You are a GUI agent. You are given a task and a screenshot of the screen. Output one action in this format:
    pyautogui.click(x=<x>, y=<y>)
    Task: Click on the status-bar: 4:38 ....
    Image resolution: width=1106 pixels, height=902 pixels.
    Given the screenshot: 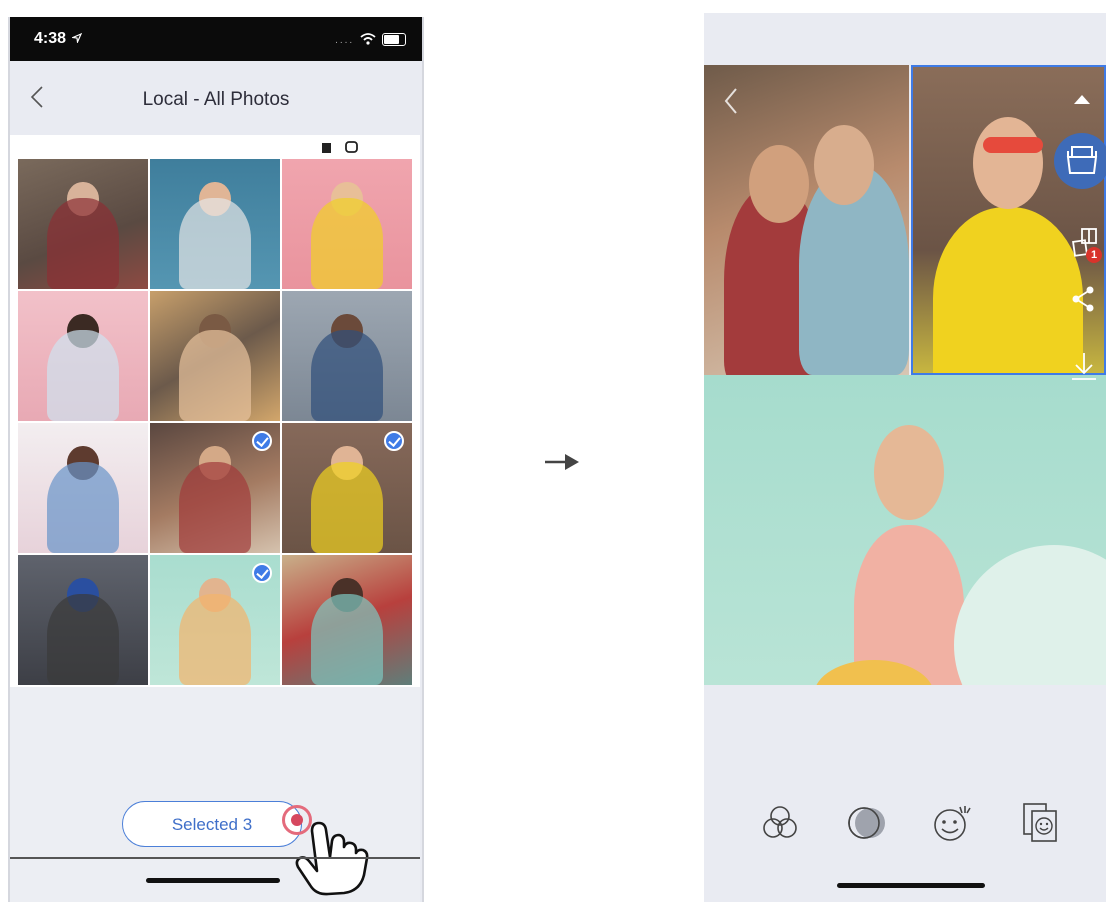 What is the action you would take?
    pyautogui.click(x=216, y=39)
    